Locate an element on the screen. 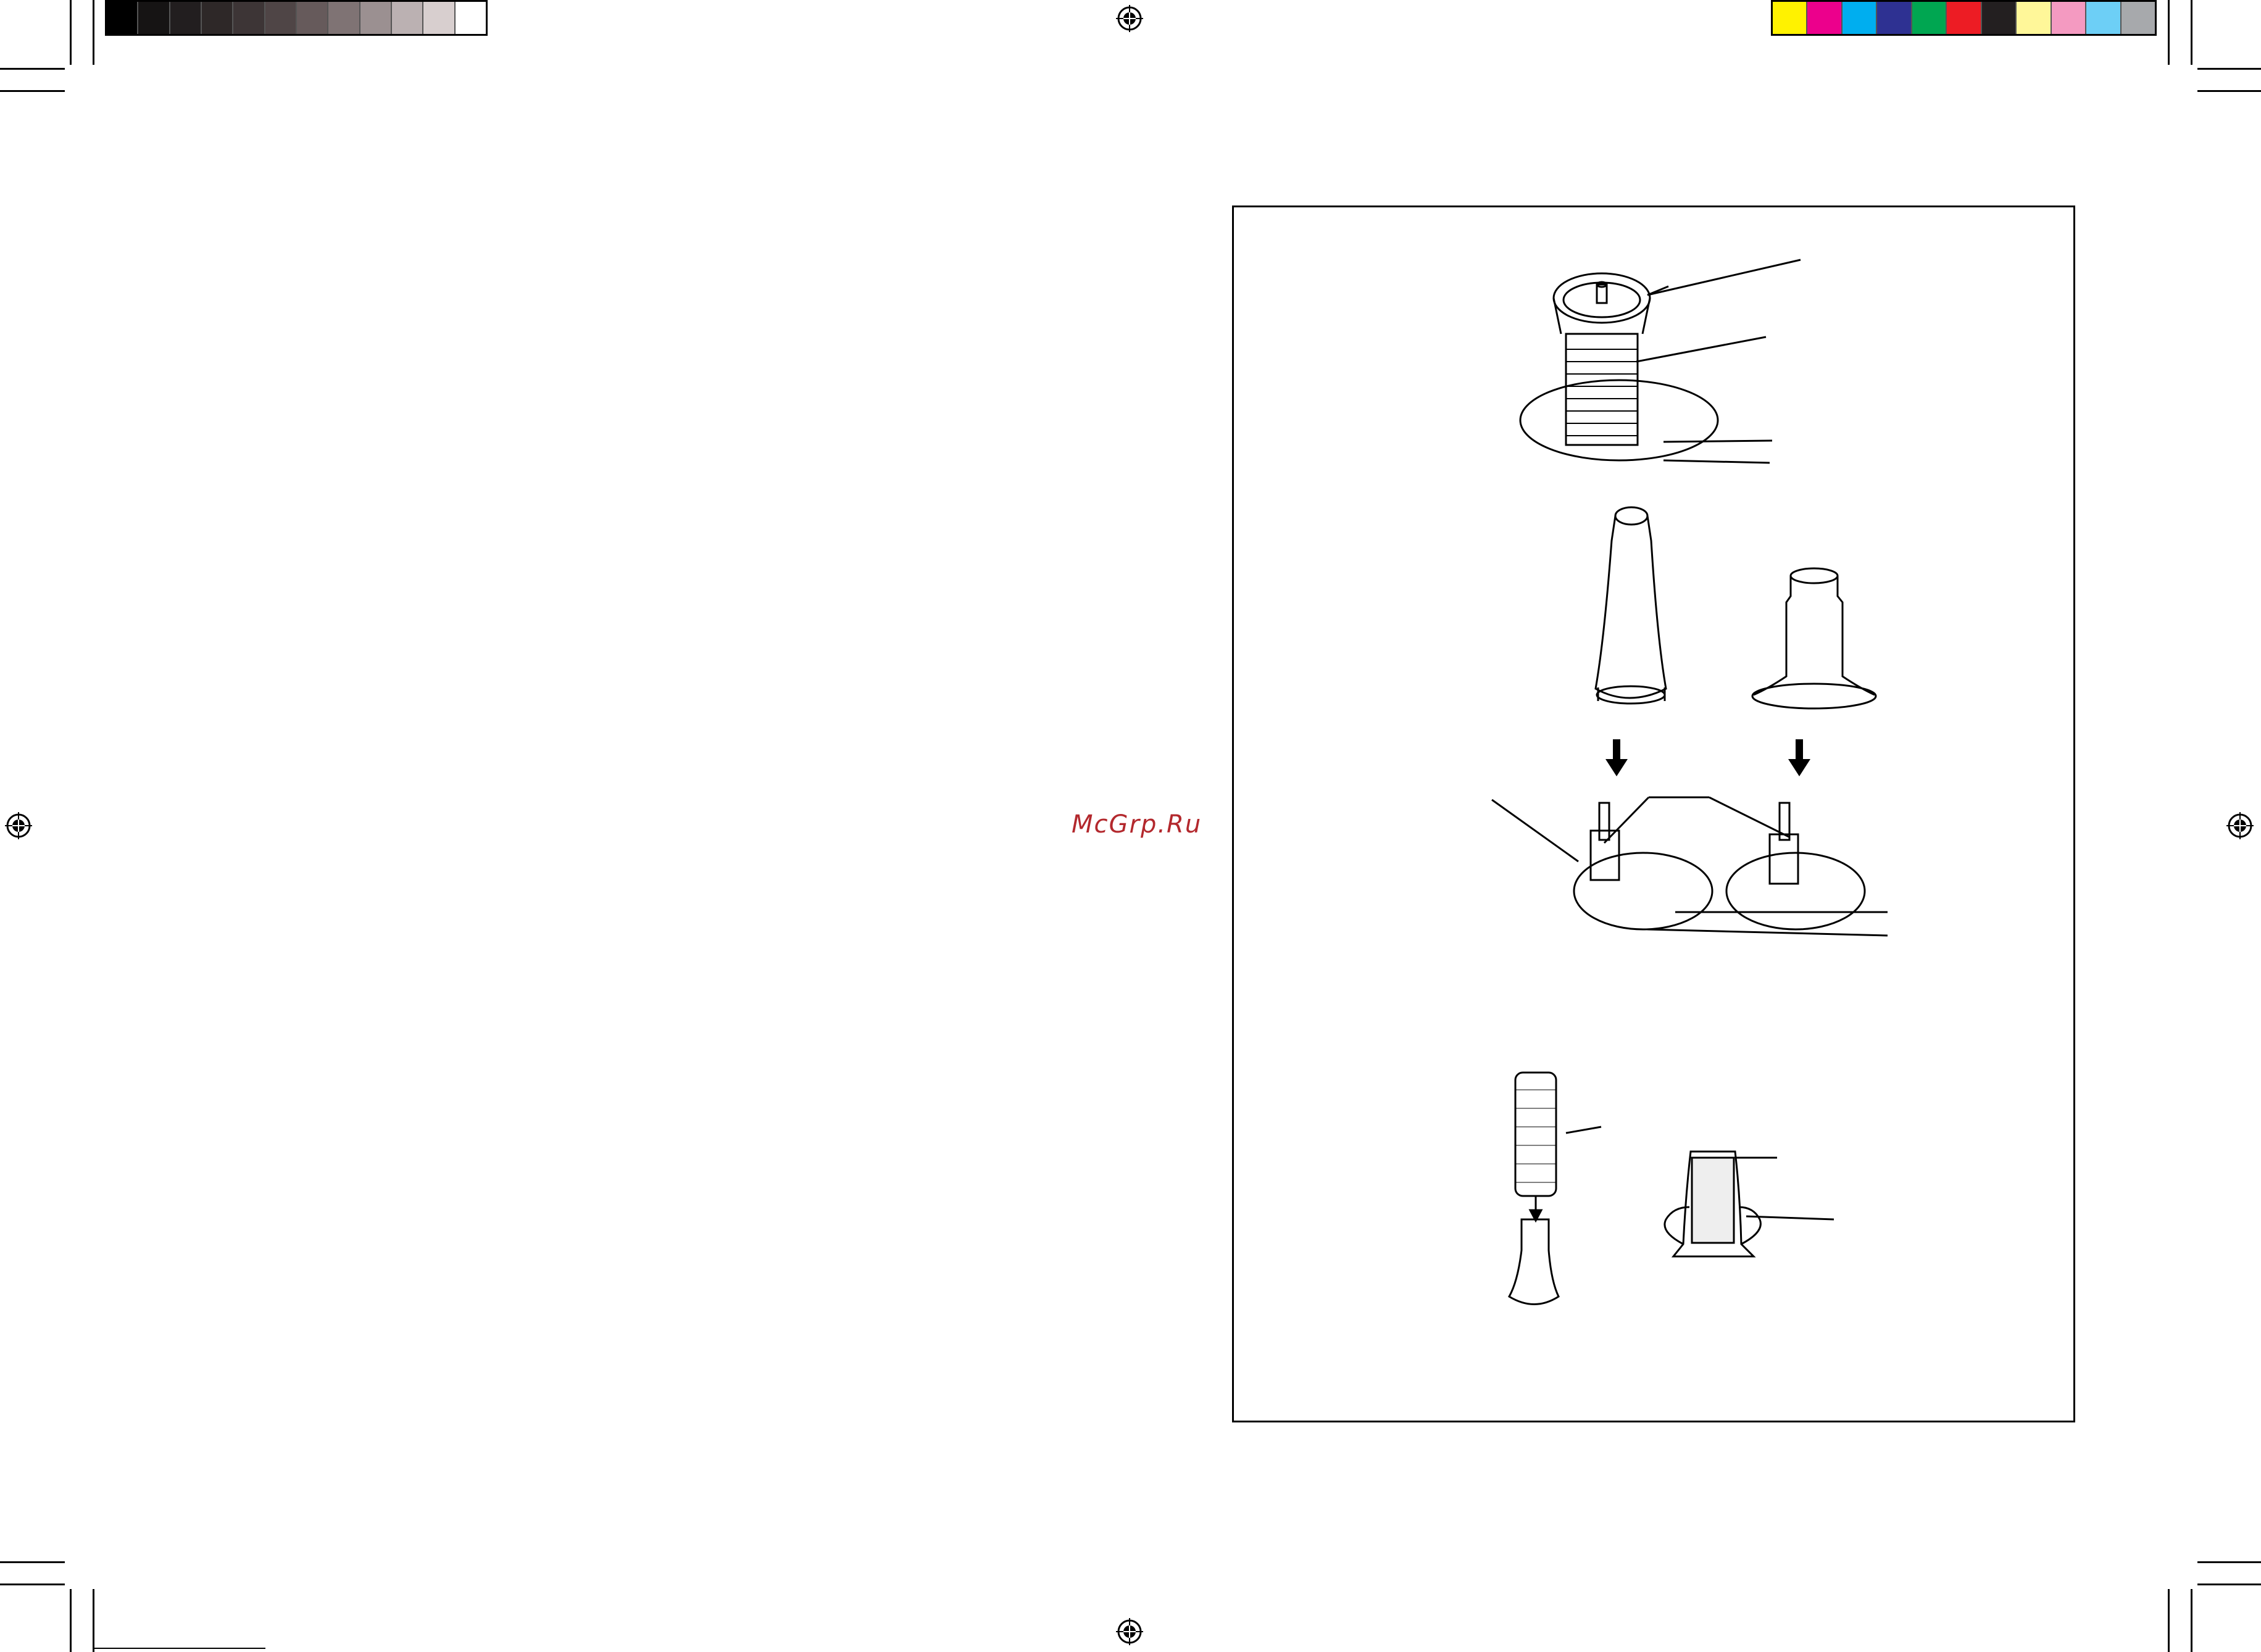 This screenshot has height=1652, width=2261. grayscale-color-bar is located at coordinates (296, 18).